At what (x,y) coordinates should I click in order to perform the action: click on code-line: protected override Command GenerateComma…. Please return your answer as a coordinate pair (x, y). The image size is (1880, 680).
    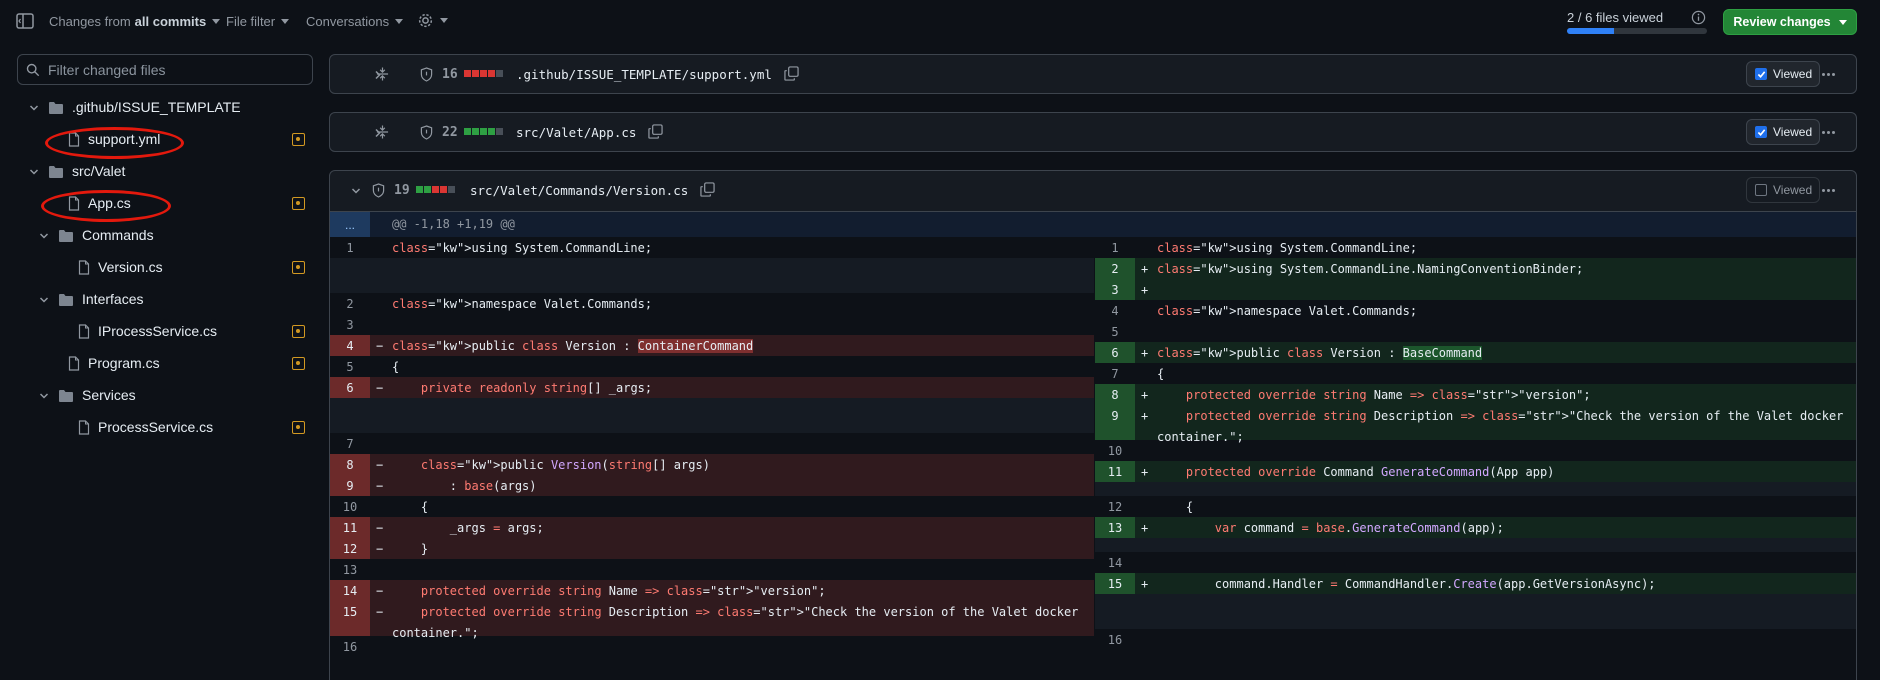
    Looking at the image, I should click on (1370, 472).